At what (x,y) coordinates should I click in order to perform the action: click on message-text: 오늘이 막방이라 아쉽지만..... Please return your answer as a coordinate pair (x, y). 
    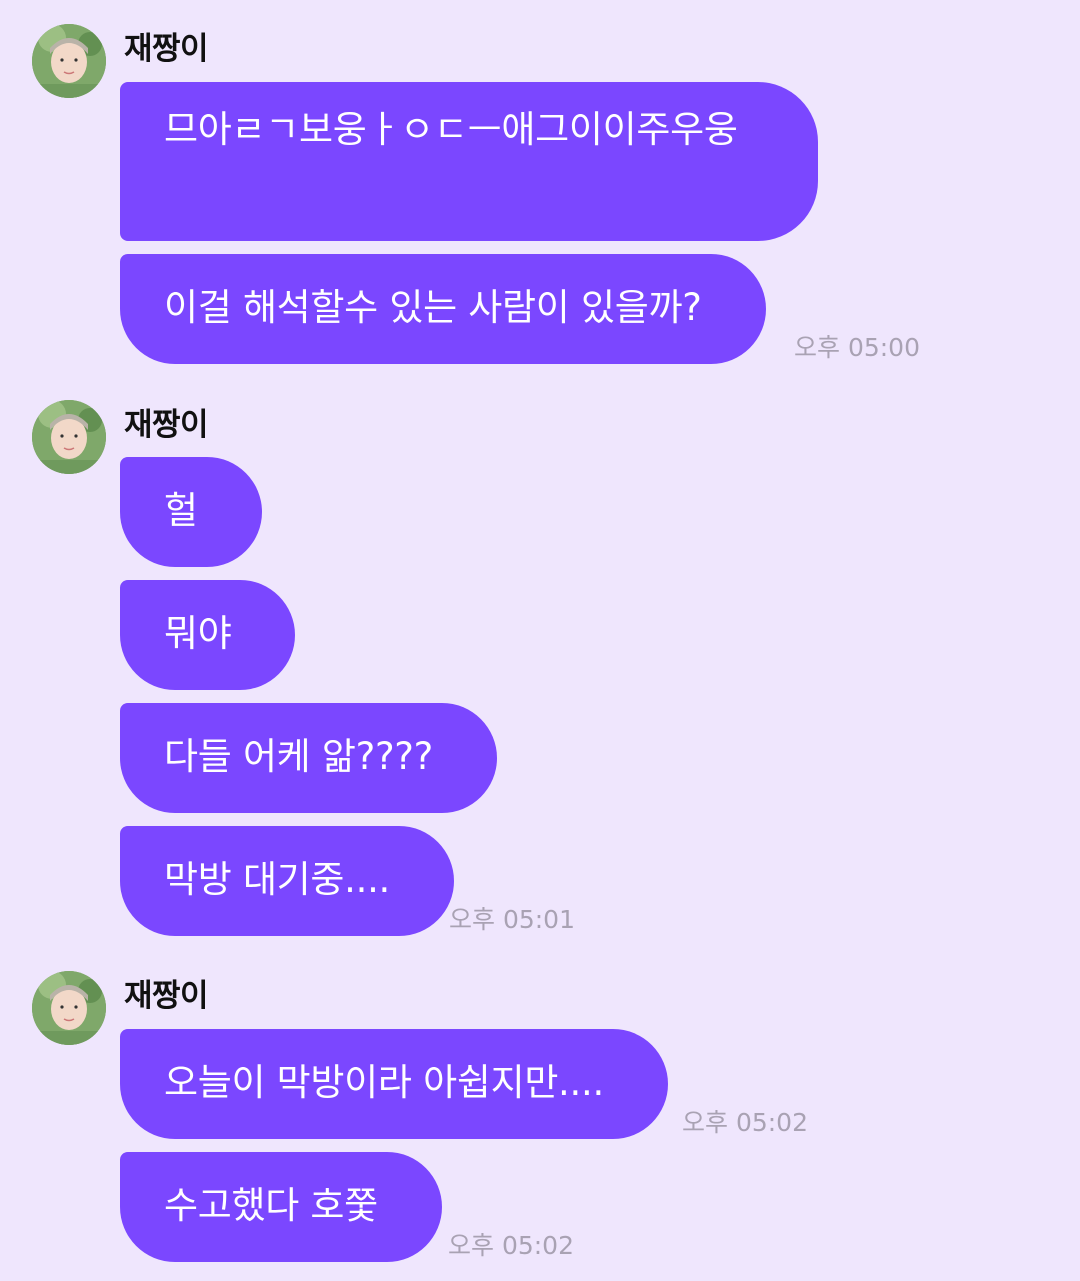
    Looking at the image, I should click on (384, 1082).